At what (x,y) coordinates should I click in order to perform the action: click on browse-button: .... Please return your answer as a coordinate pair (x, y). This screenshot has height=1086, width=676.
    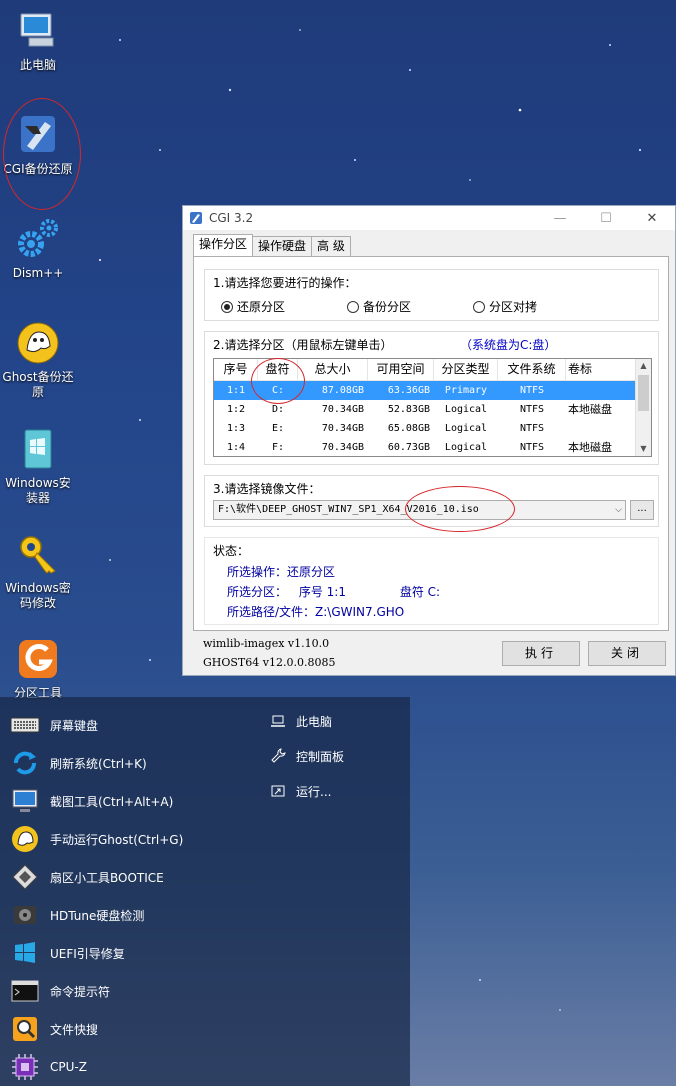
    Looking at the image, I should click on (642, 510).